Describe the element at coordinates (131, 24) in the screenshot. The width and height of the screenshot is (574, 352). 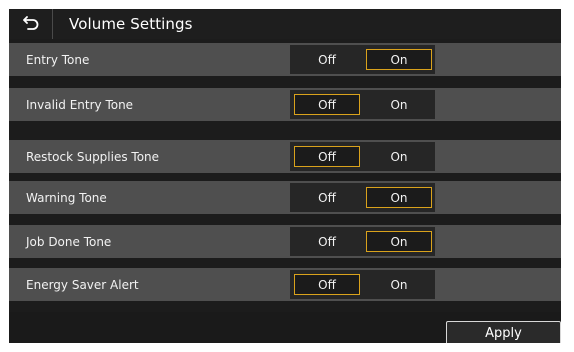
I see `page-title: Volume Settings` at that location.